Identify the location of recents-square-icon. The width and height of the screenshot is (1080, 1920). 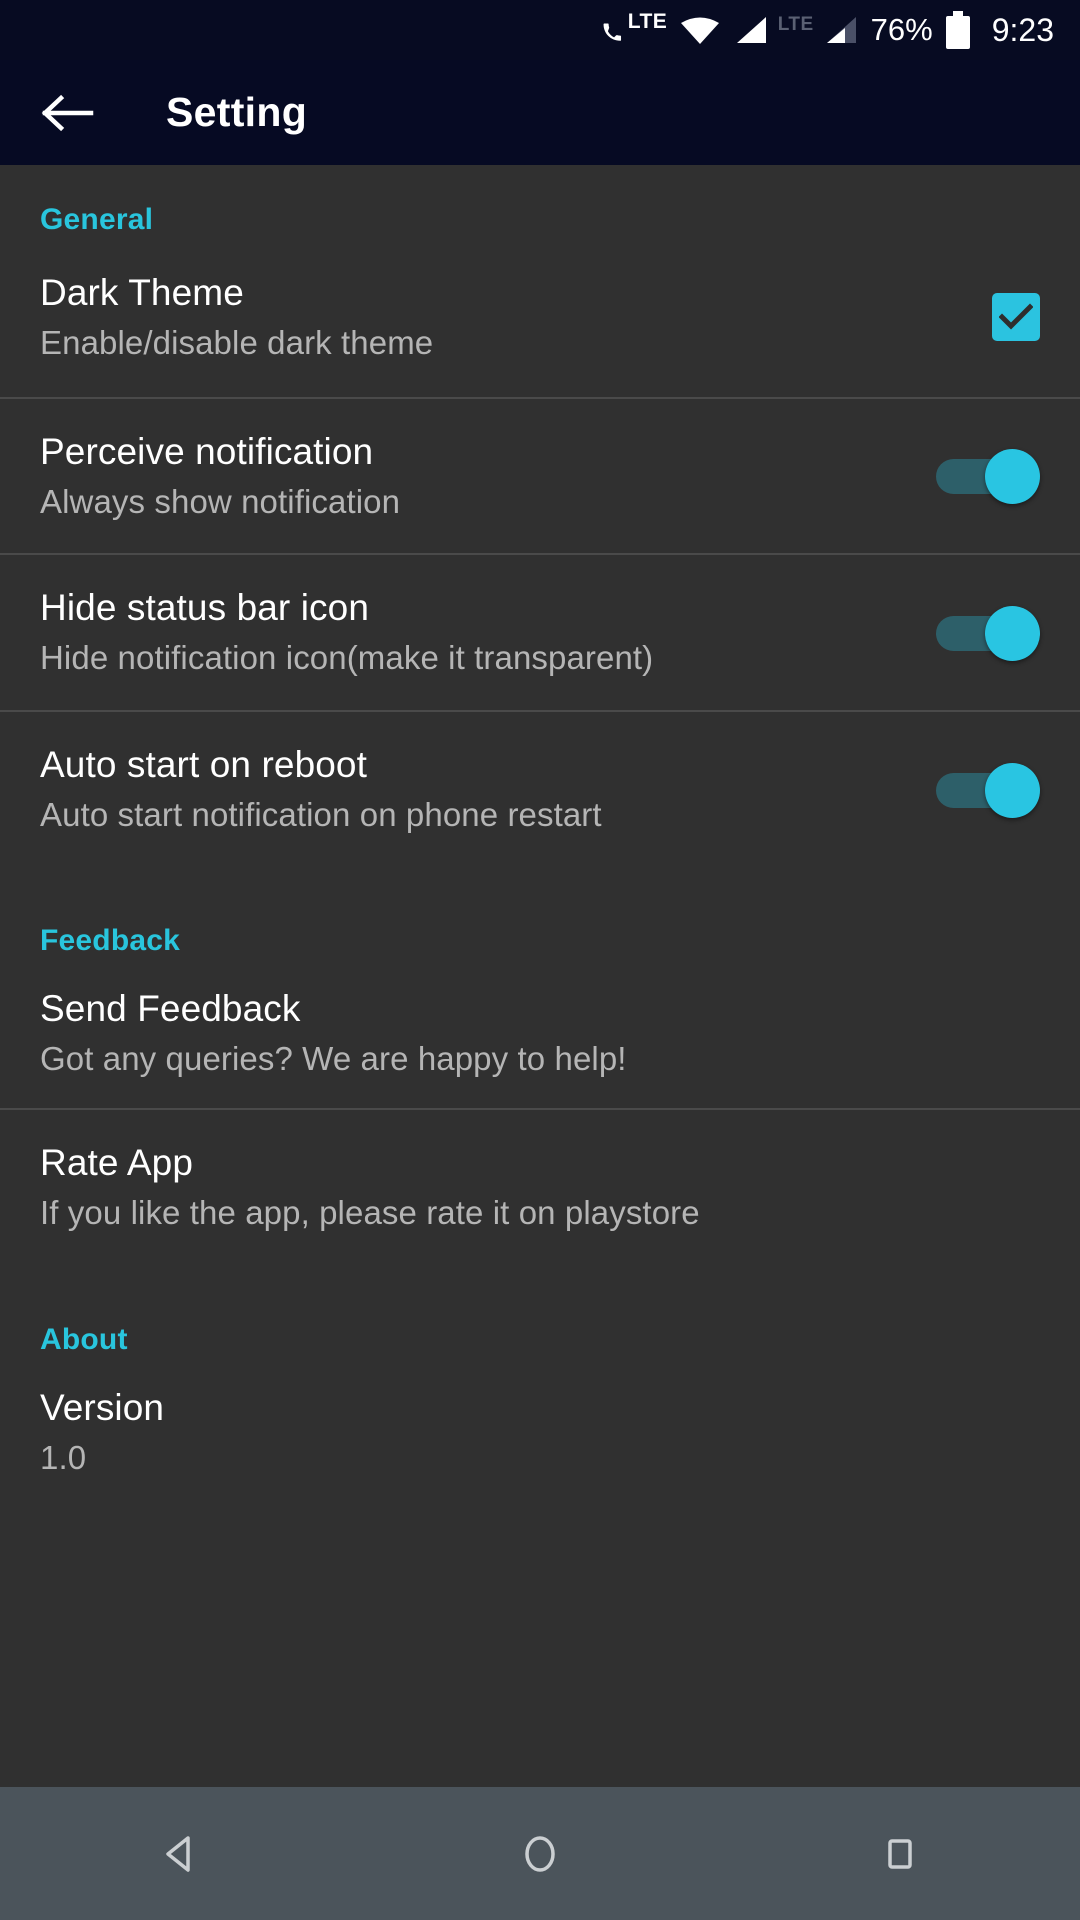
(900, 1853).